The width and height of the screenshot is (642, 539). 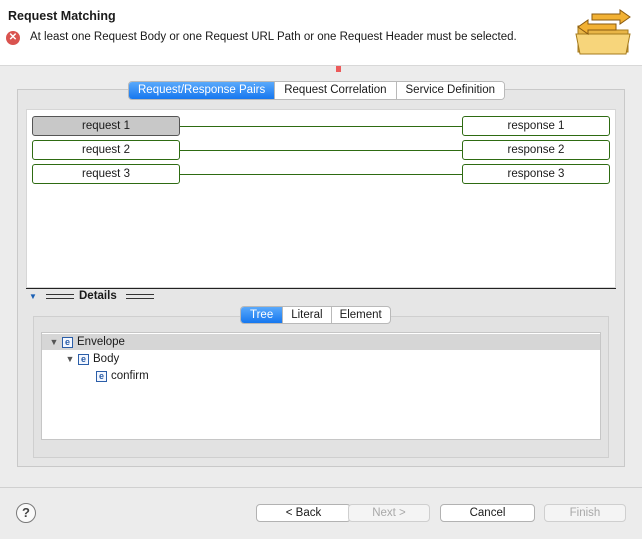 What do you see at coordinates (536, 150) in the screenshot?
I see `response-box: response 2` at bounding box center [536, 150].